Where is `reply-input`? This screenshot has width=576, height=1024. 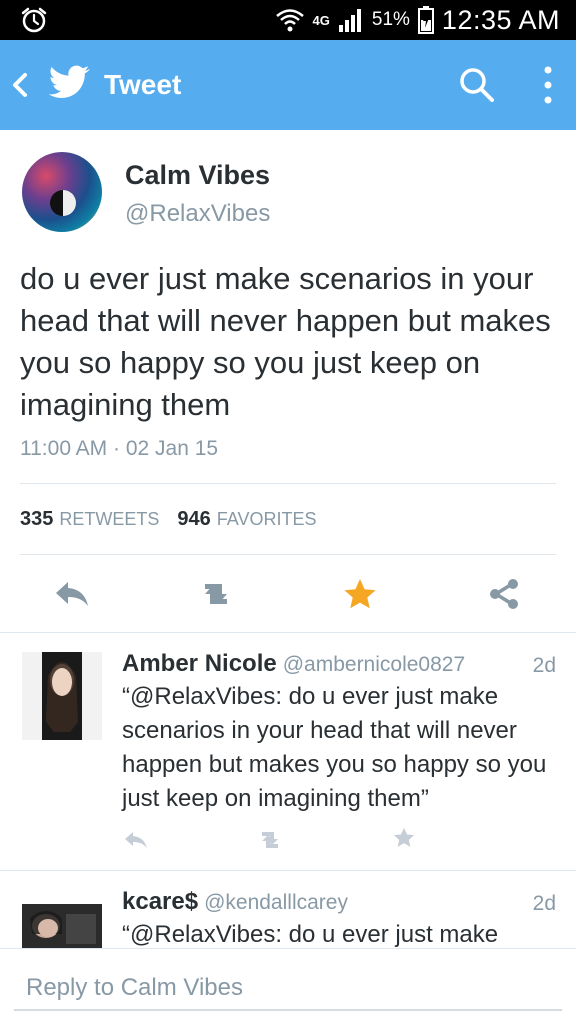 reply-input is located at coordinates (288, 989).